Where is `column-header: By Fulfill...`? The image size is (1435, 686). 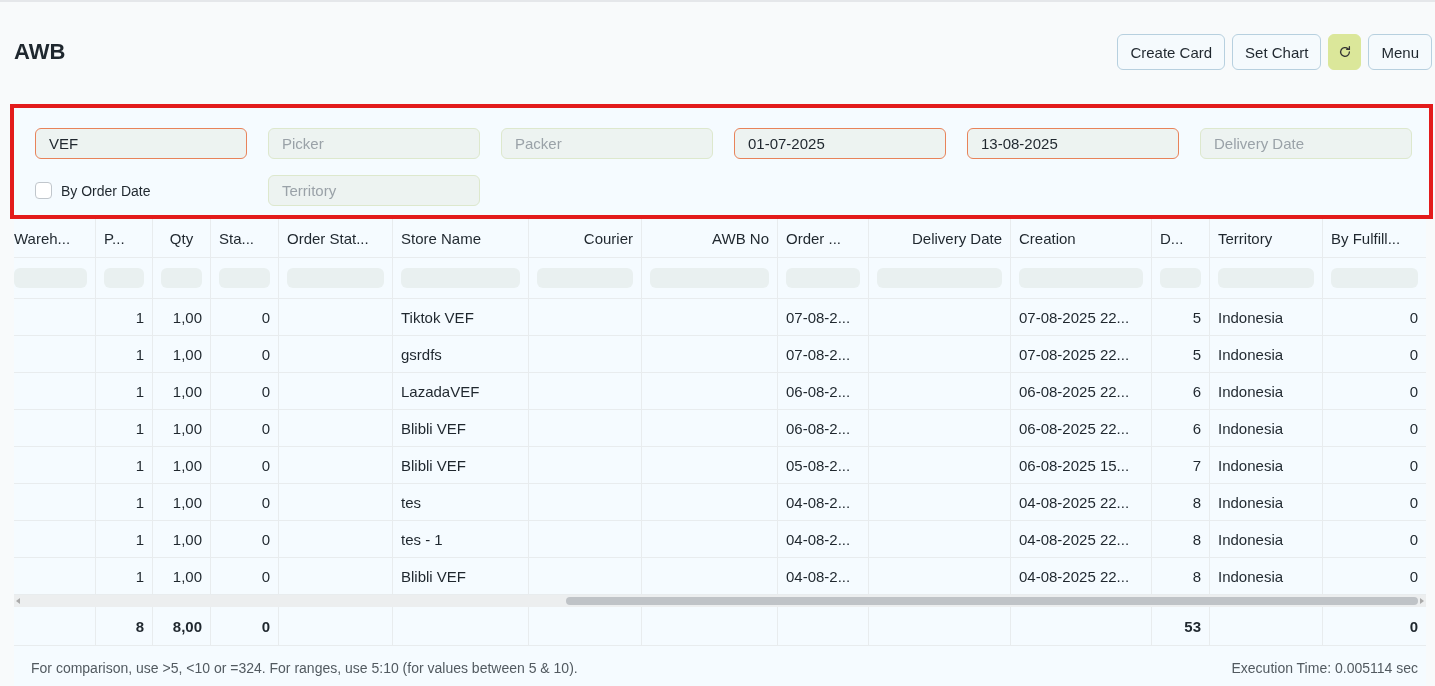 column-header: By Fulfill... is located at coordinates (1366, 238).